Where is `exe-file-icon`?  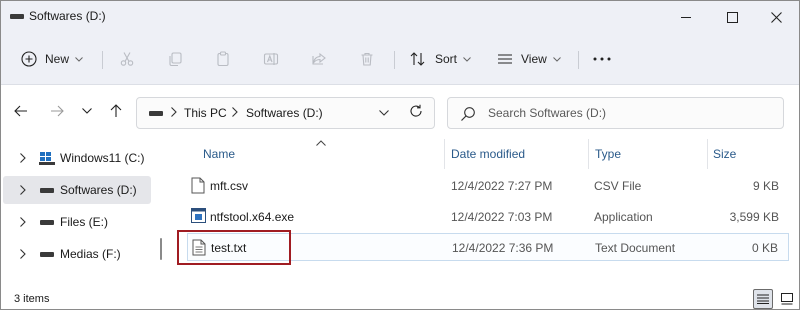 exe-file-icon is located at coordinates (198, 215).